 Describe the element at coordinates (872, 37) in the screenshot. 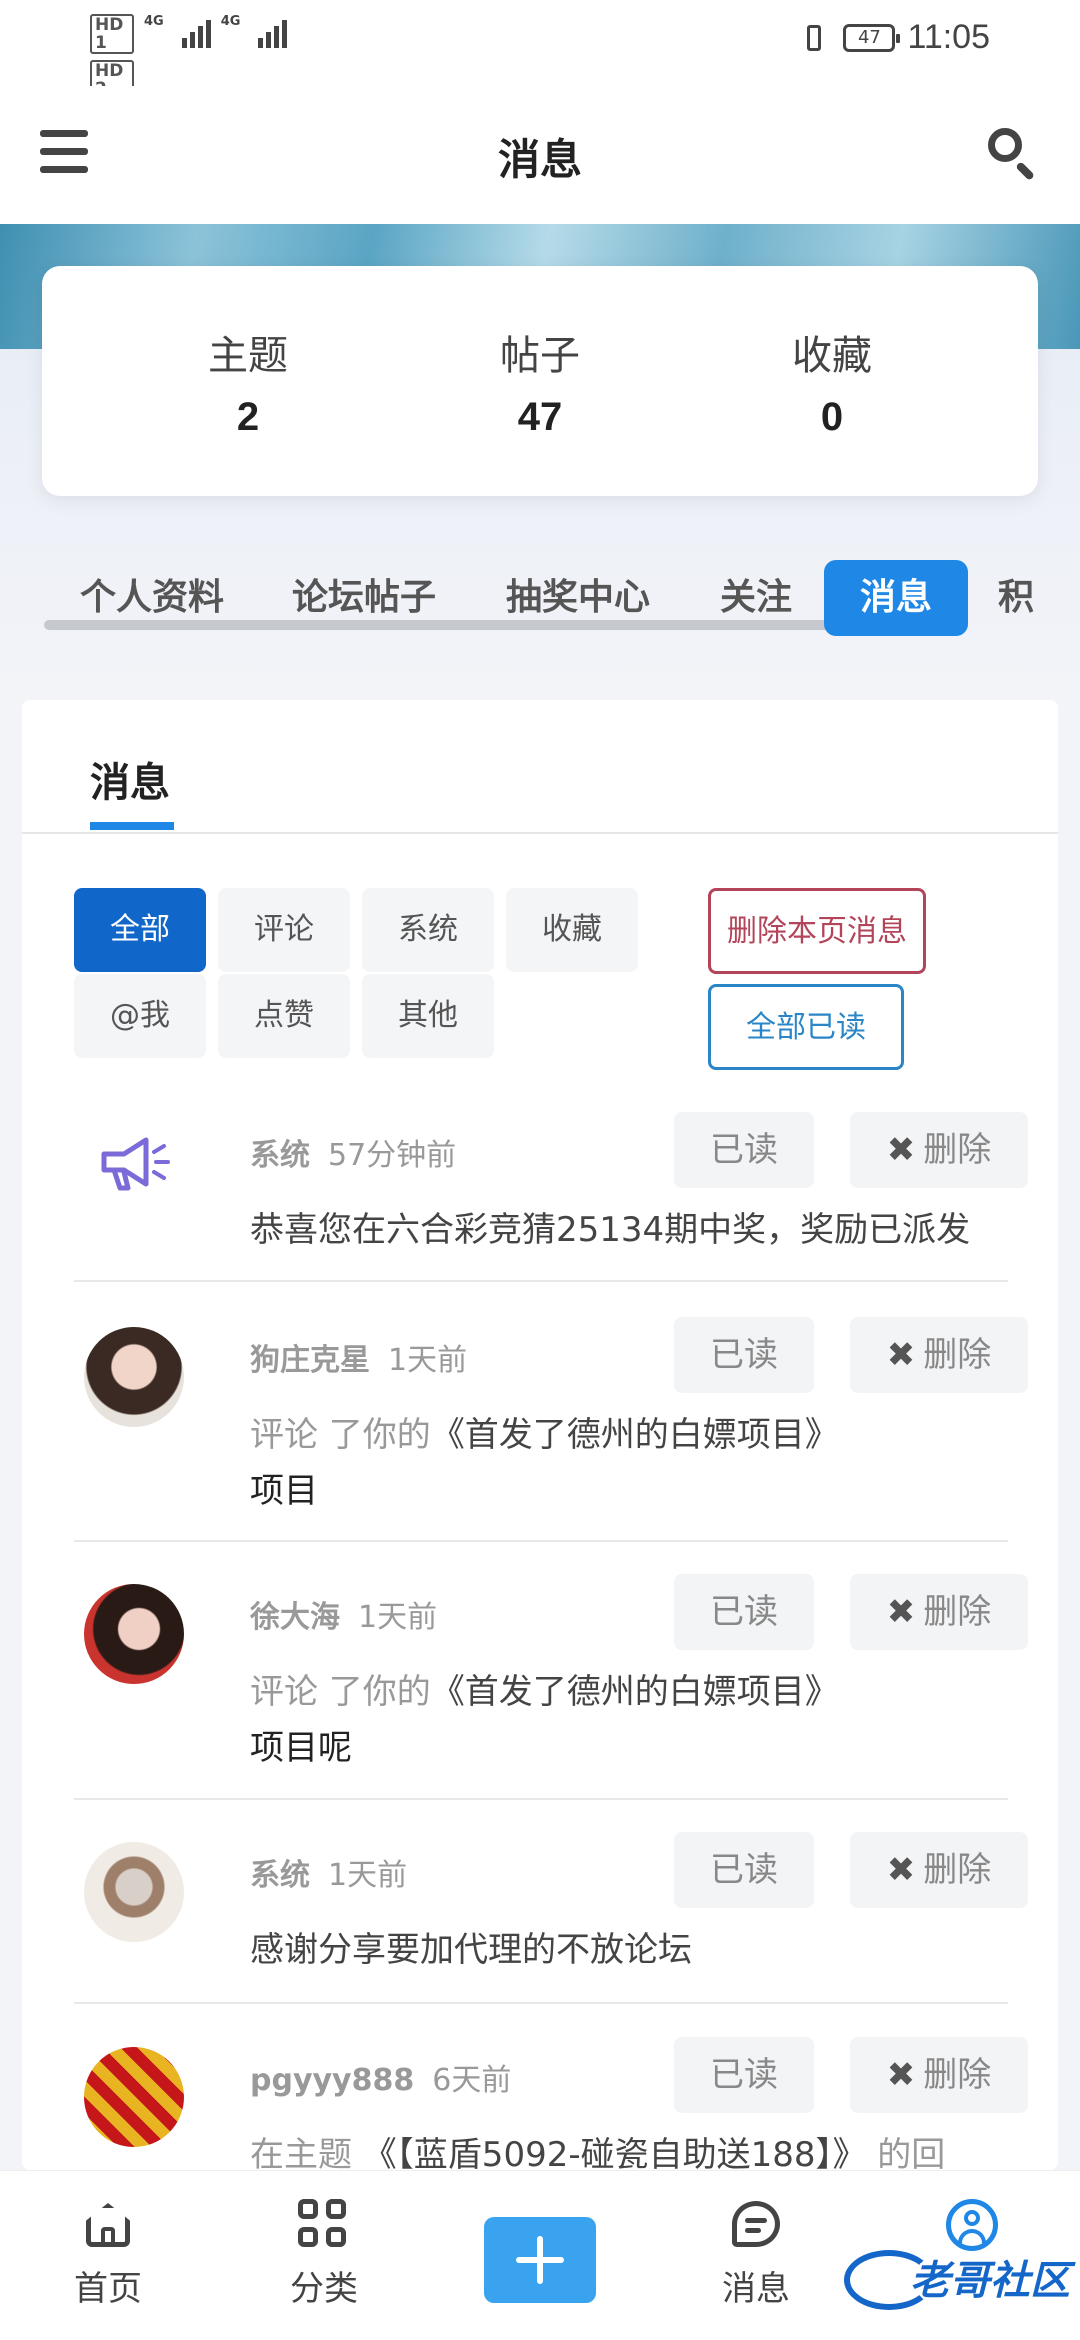

I see `battery-icon: 47` at that location.